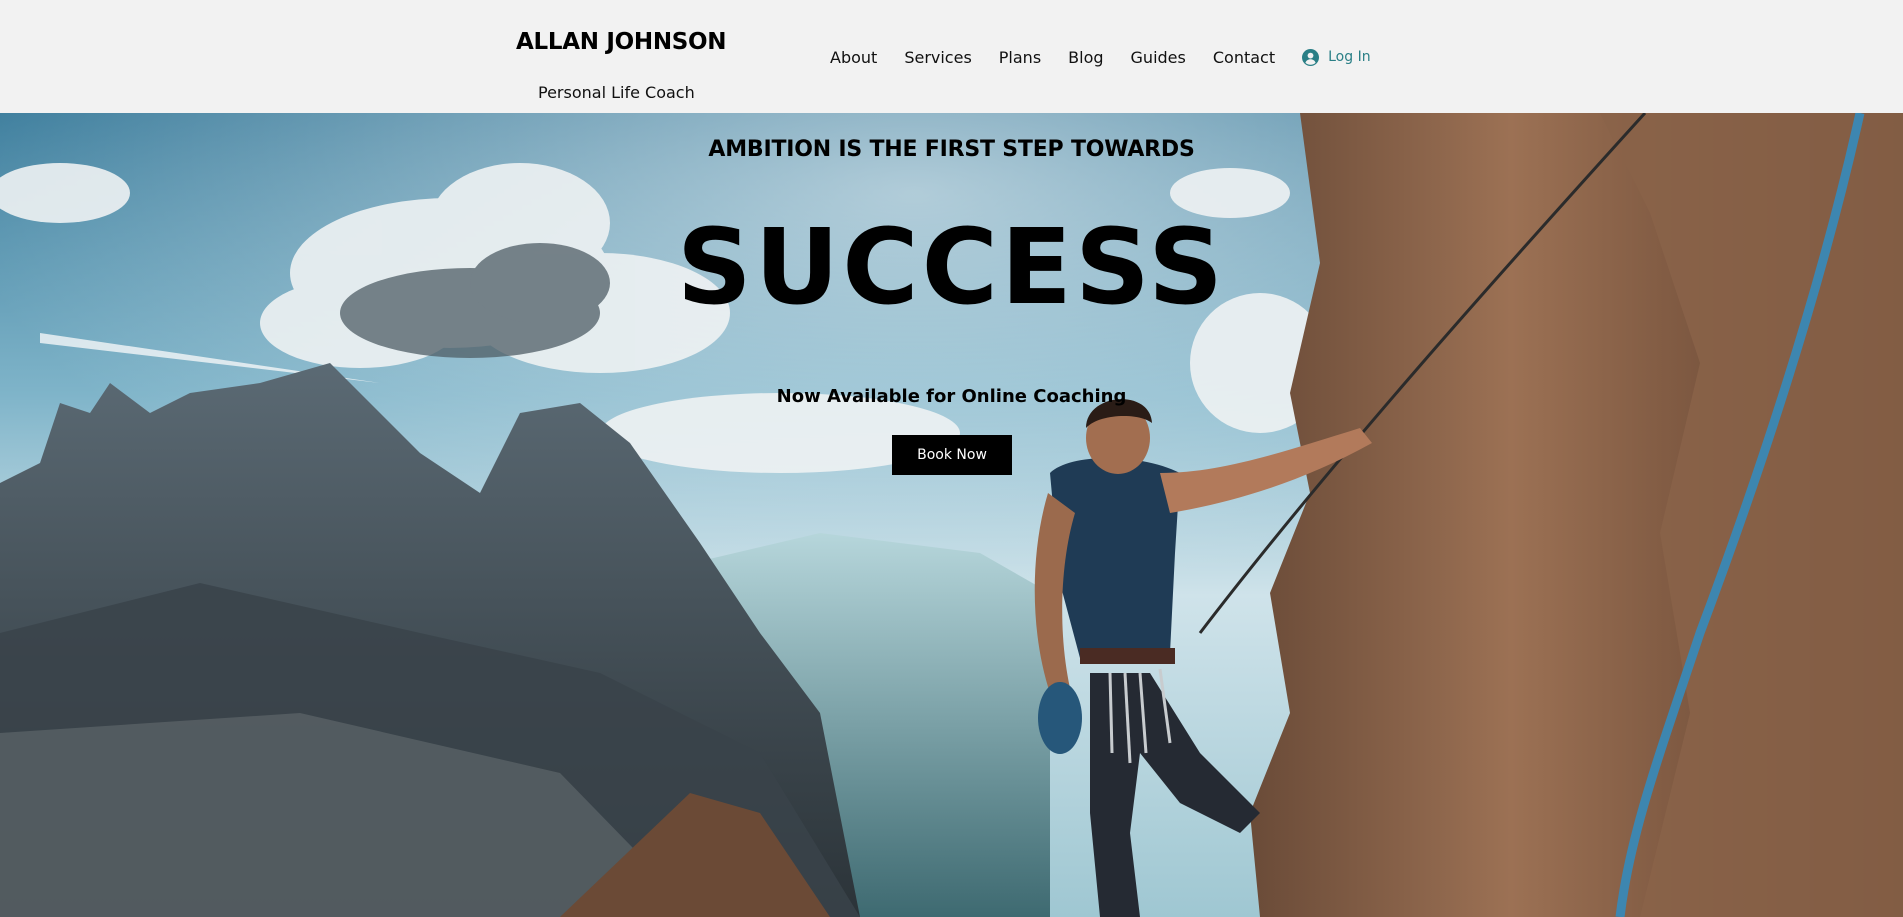 The width and height of the screenshot is (1903, 917). Describe the element at coordinates (1349, 57) in the screenshot. I see `login-label: Log In` at that location.